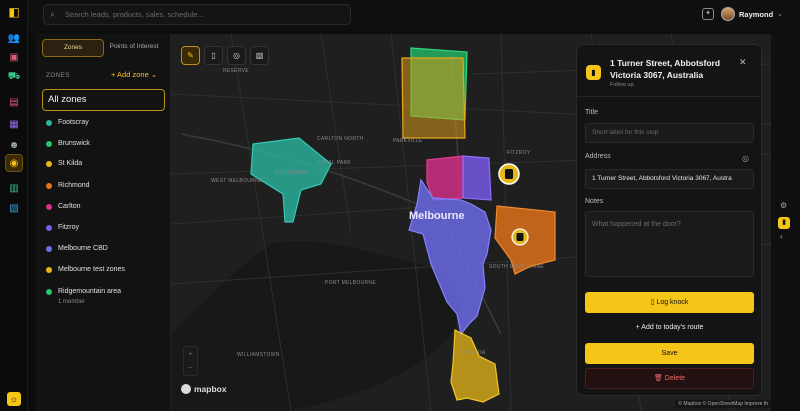  I want to click on map-label-royal-park: ROYAL PARK, so click(334, 163).